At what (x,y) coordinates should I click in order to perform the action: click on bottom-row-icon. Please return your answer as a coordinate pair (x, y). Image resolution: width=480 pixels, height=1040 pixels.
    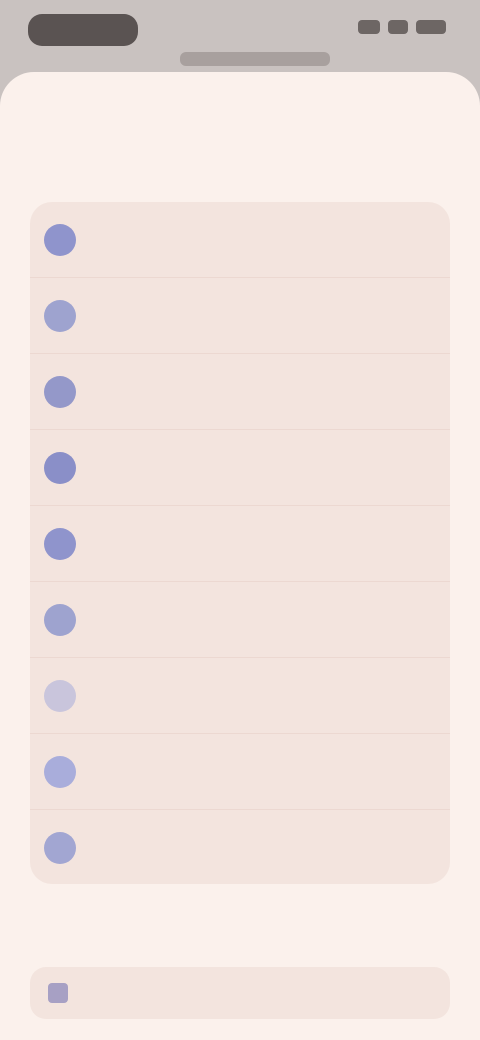
    Looking at the image, I should click on (58, 993).